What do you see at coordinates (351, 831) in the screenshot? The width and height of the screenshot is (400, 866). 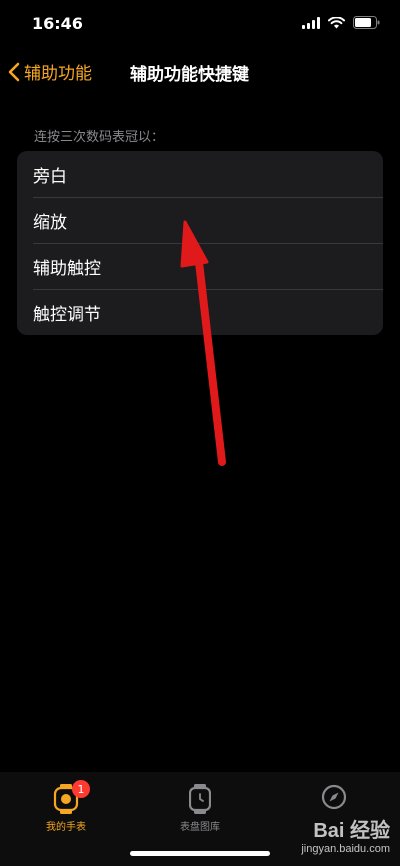 I see `watermark-main: Bai 经验` at bounding box center [351, 831].